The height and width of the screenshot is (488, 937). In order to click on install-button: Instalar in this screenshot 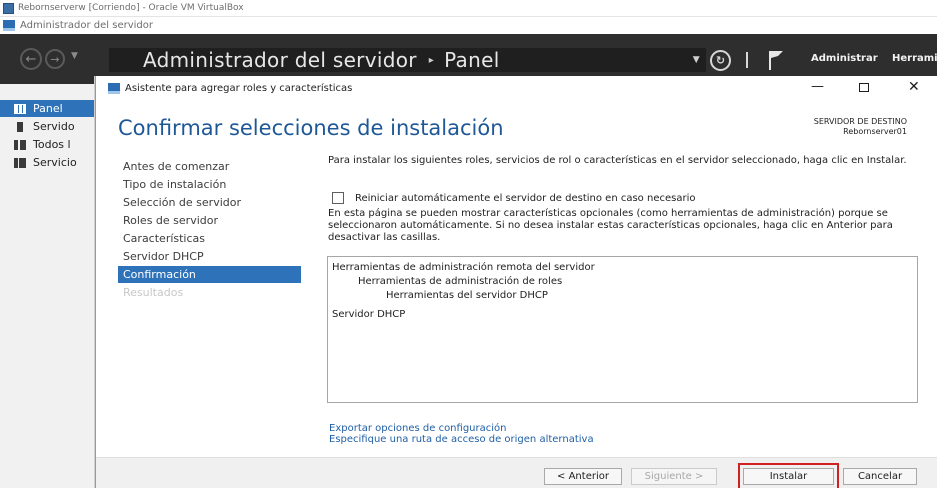, I will do `click(788, 476)`.